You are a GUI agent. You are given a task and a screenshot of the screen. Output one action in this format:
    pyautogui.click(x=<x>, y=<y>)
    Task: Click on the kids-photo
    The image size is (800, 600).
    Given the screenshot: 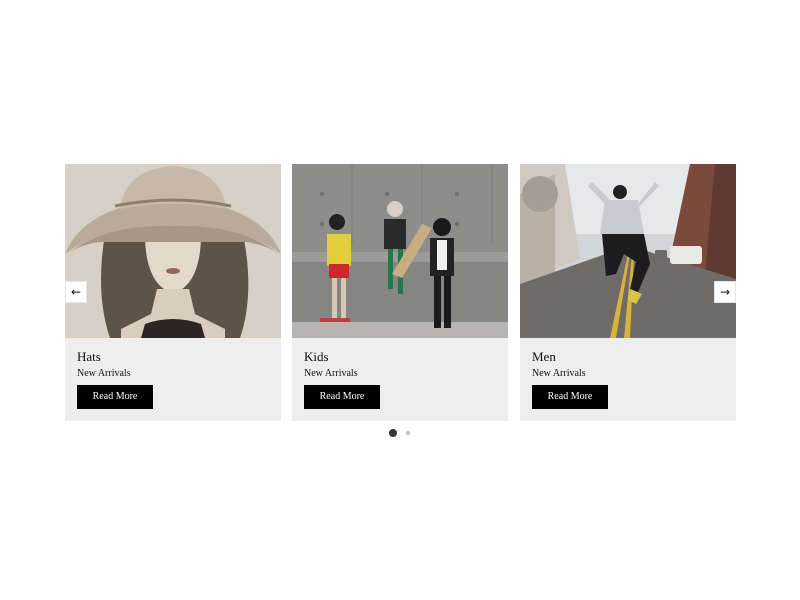 What is the action you would take?
    pyautogui.click(x=400, y=251)
    